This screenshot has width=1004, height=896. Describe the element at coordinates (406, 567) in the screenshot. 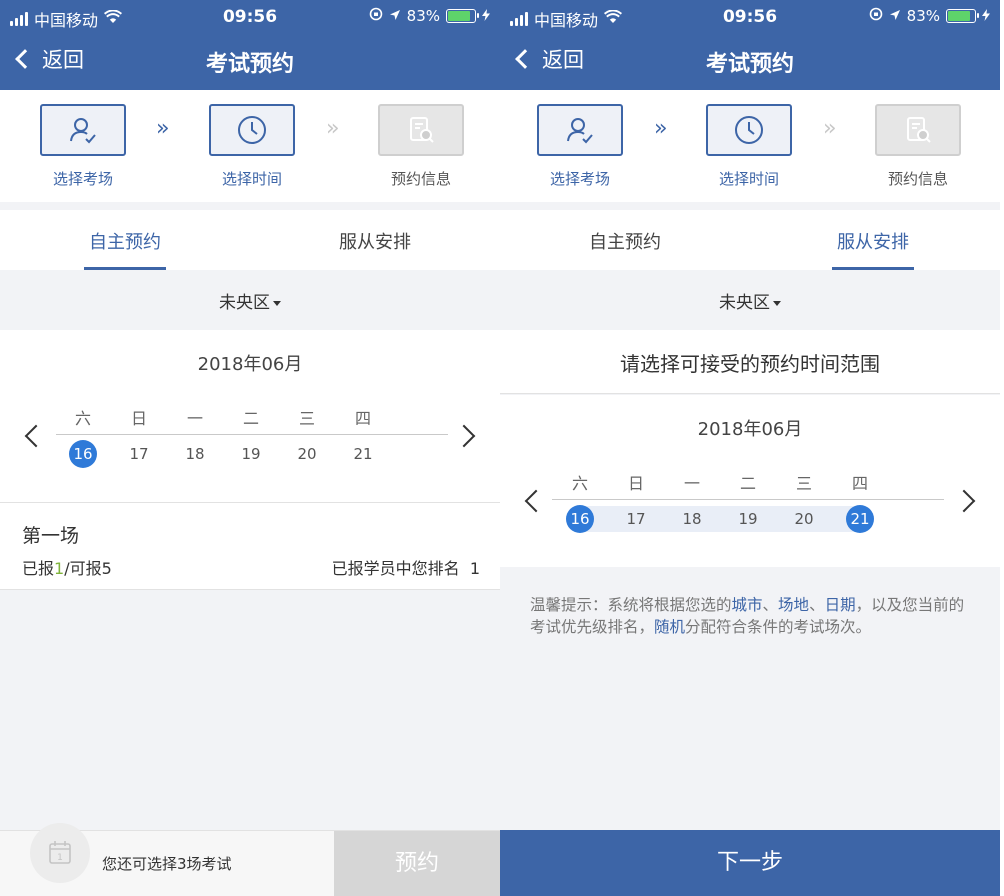

I see `session-rank: 已报学员中您排名 1` at that location.